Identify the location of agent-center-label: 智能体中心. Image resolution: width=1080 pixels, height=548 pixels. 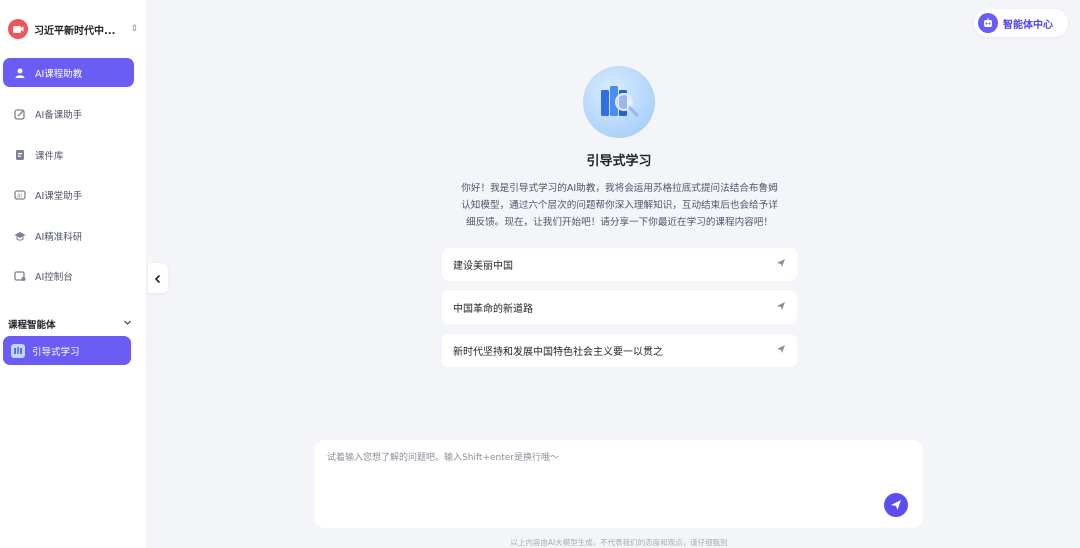
(1028, 25).